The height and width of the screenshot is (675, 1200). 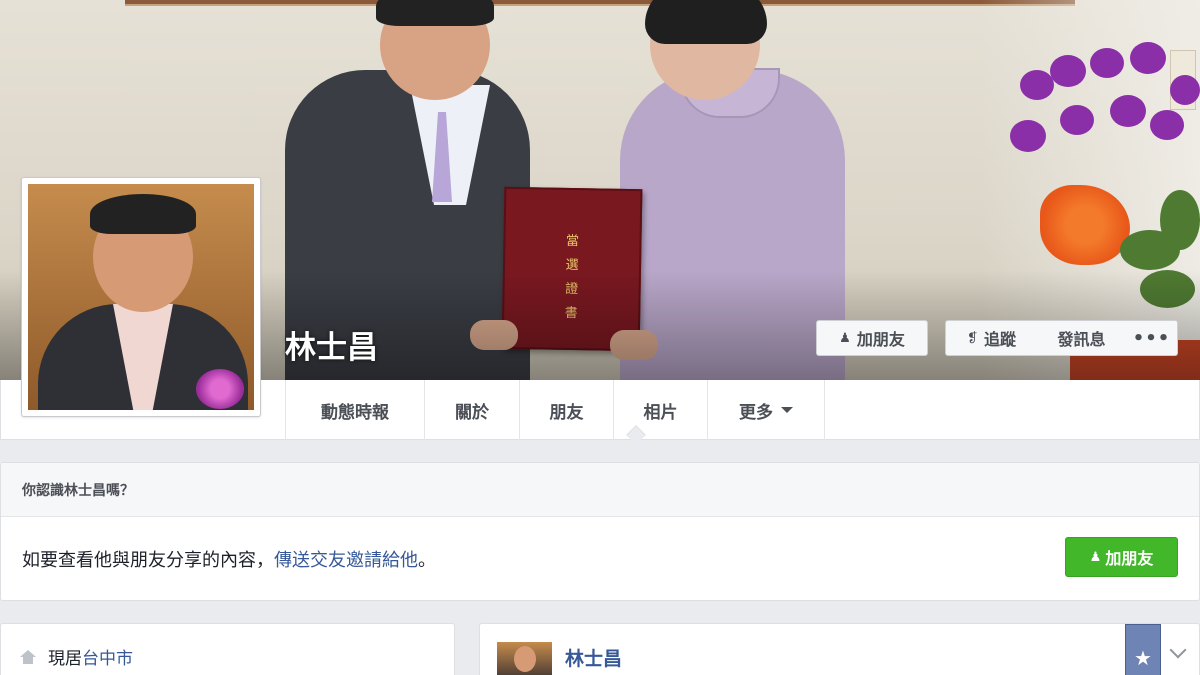 What do you see at coordinates (972, 338) in the screenshot?
I see `rss-icon: ❡` at bounding box center [972, 338].